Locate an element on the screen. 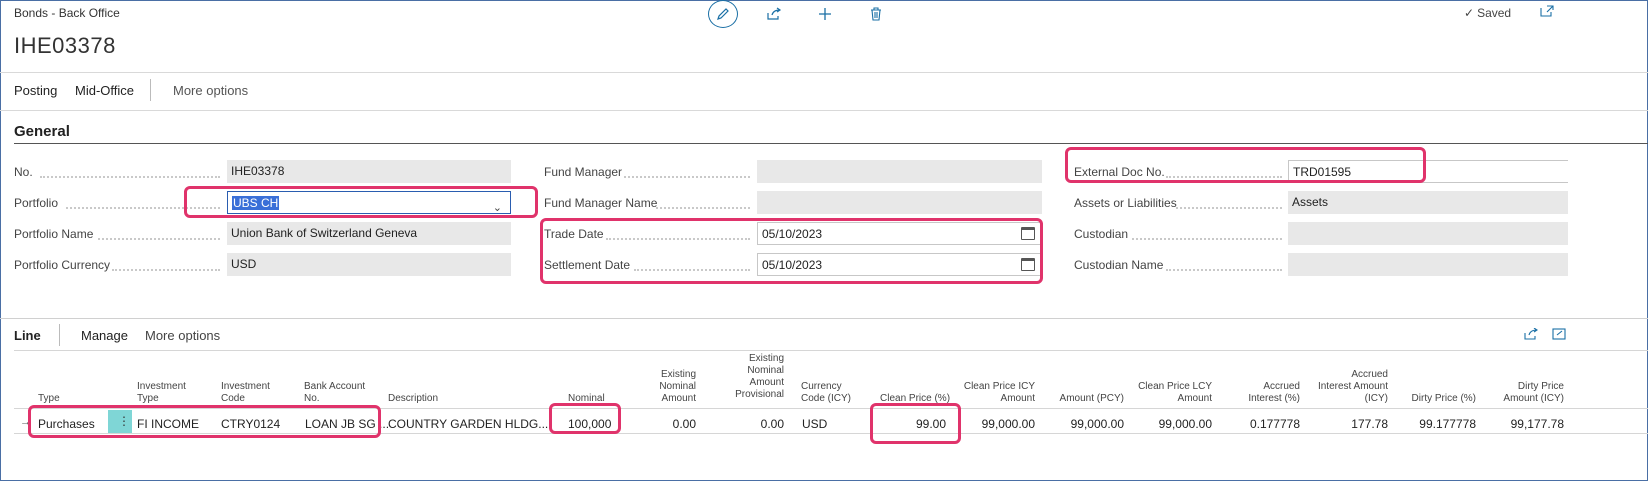 The width and height of the screenshot is (1648, 481). delete-button is located at coordinates (876, 14).